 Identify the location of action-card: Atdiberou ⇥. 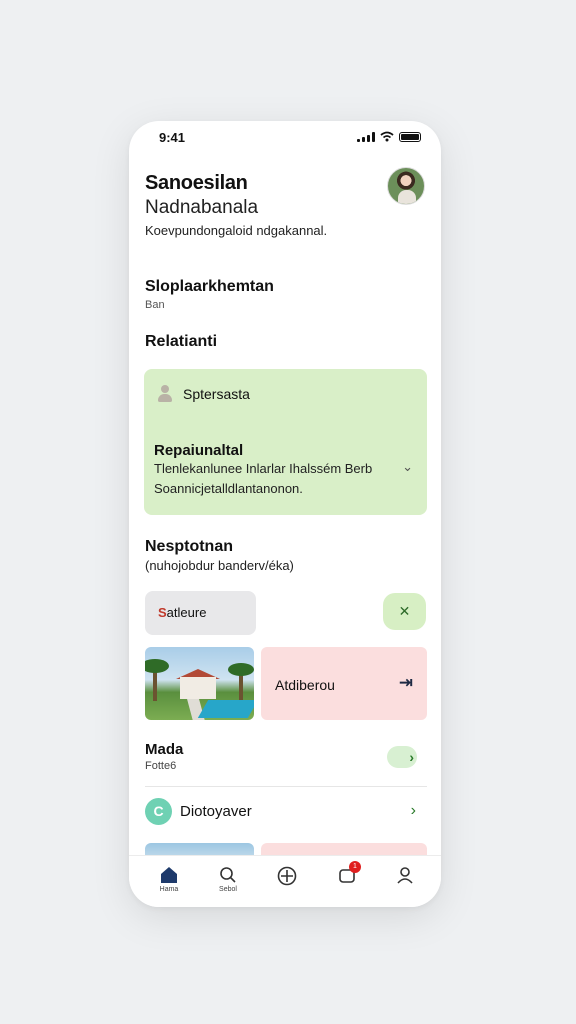
(344, 683).